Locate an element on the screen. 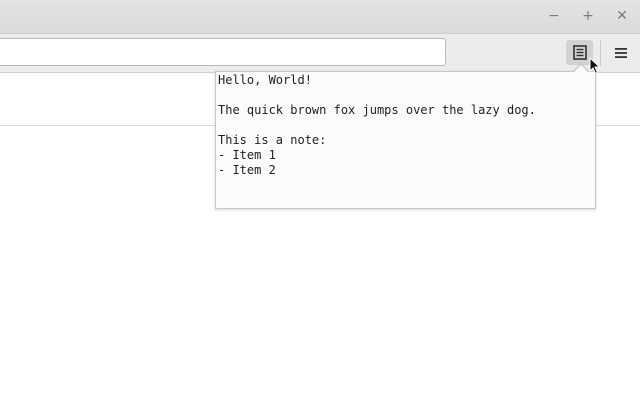  popup-arrow-inner is located at coordinates (581, 68).